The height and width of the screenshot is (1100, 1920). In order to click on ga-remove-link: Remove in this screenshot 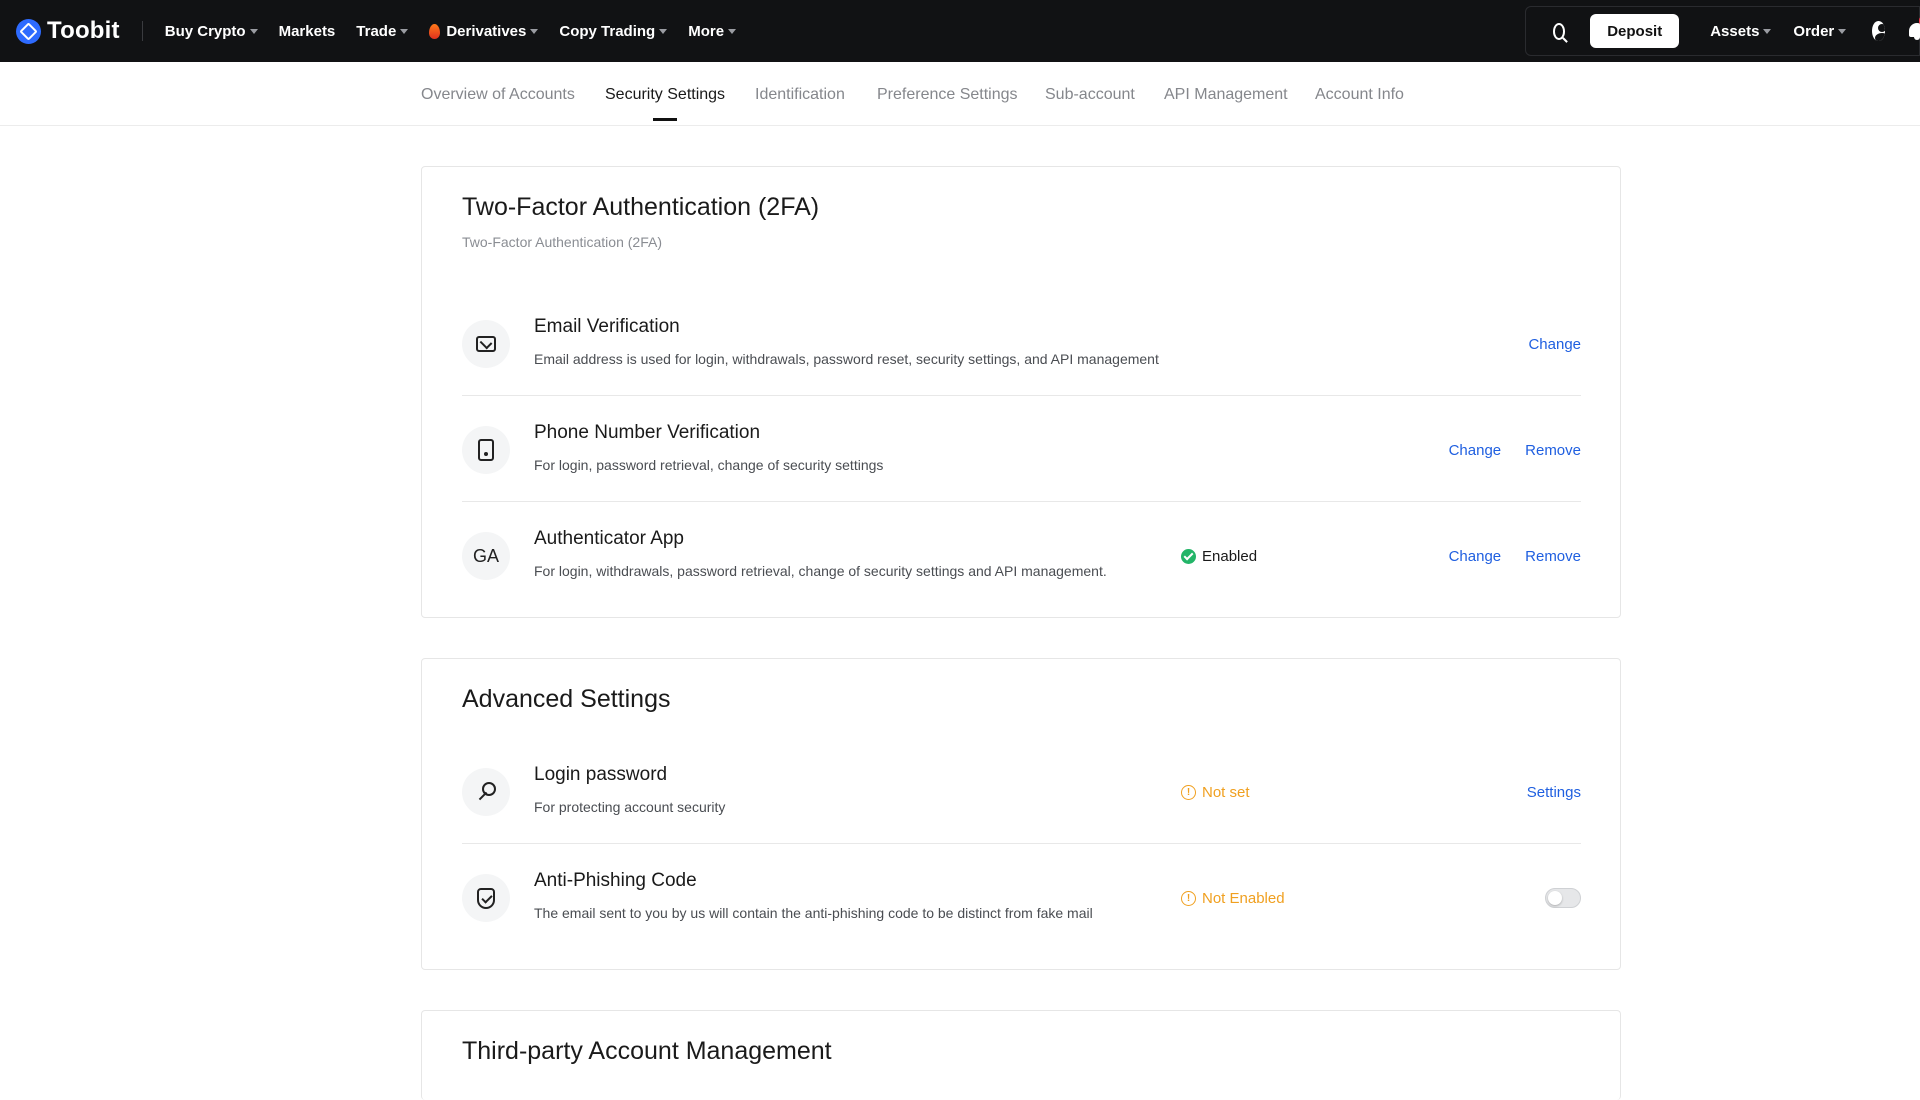, I will do `click(1553, 556)`.